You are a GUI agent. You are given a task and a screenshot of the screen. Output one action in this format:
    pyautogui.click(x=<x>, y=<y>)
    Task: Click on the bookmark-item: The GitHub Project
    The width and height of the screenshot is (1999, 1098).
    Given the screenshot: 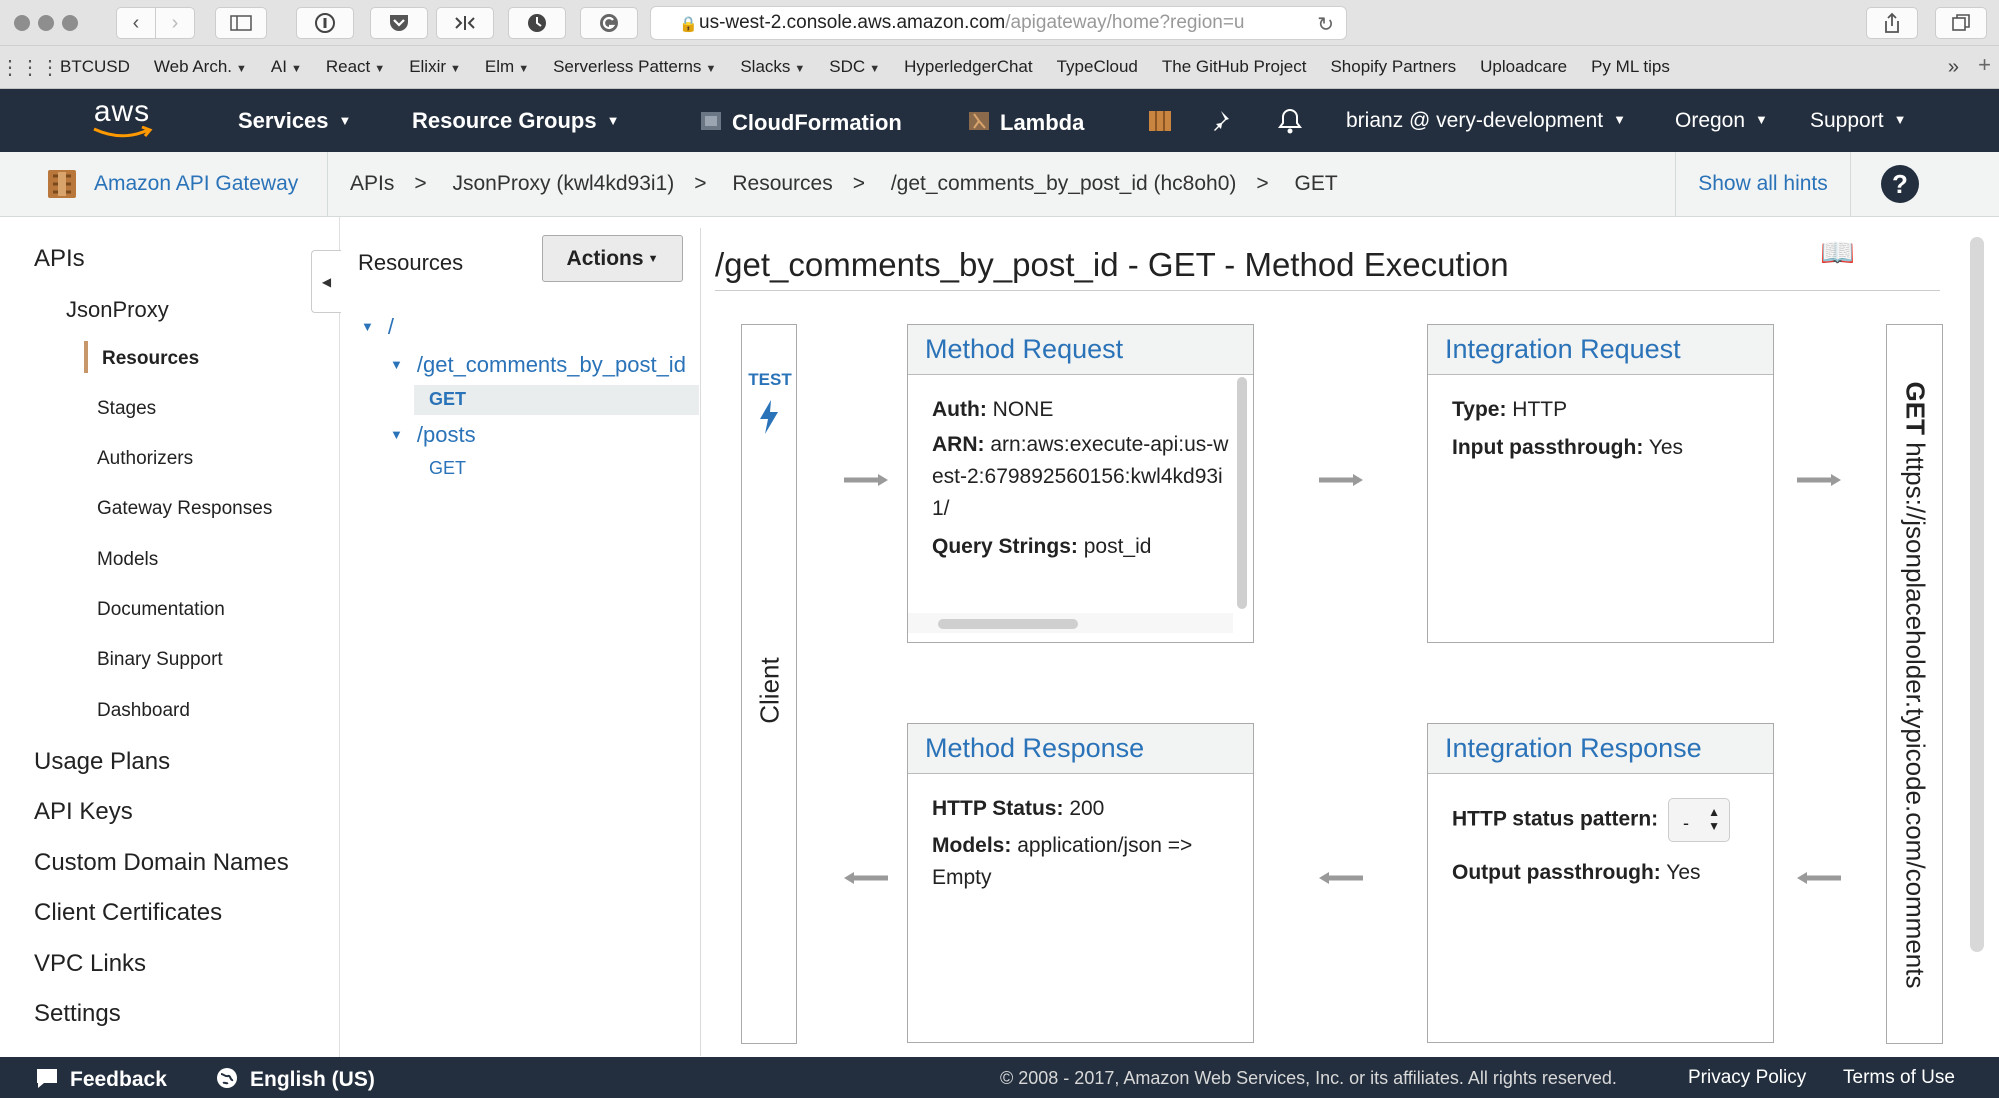 What is the action you would take?
    pyautogui.click(x=1234, y=67)
    